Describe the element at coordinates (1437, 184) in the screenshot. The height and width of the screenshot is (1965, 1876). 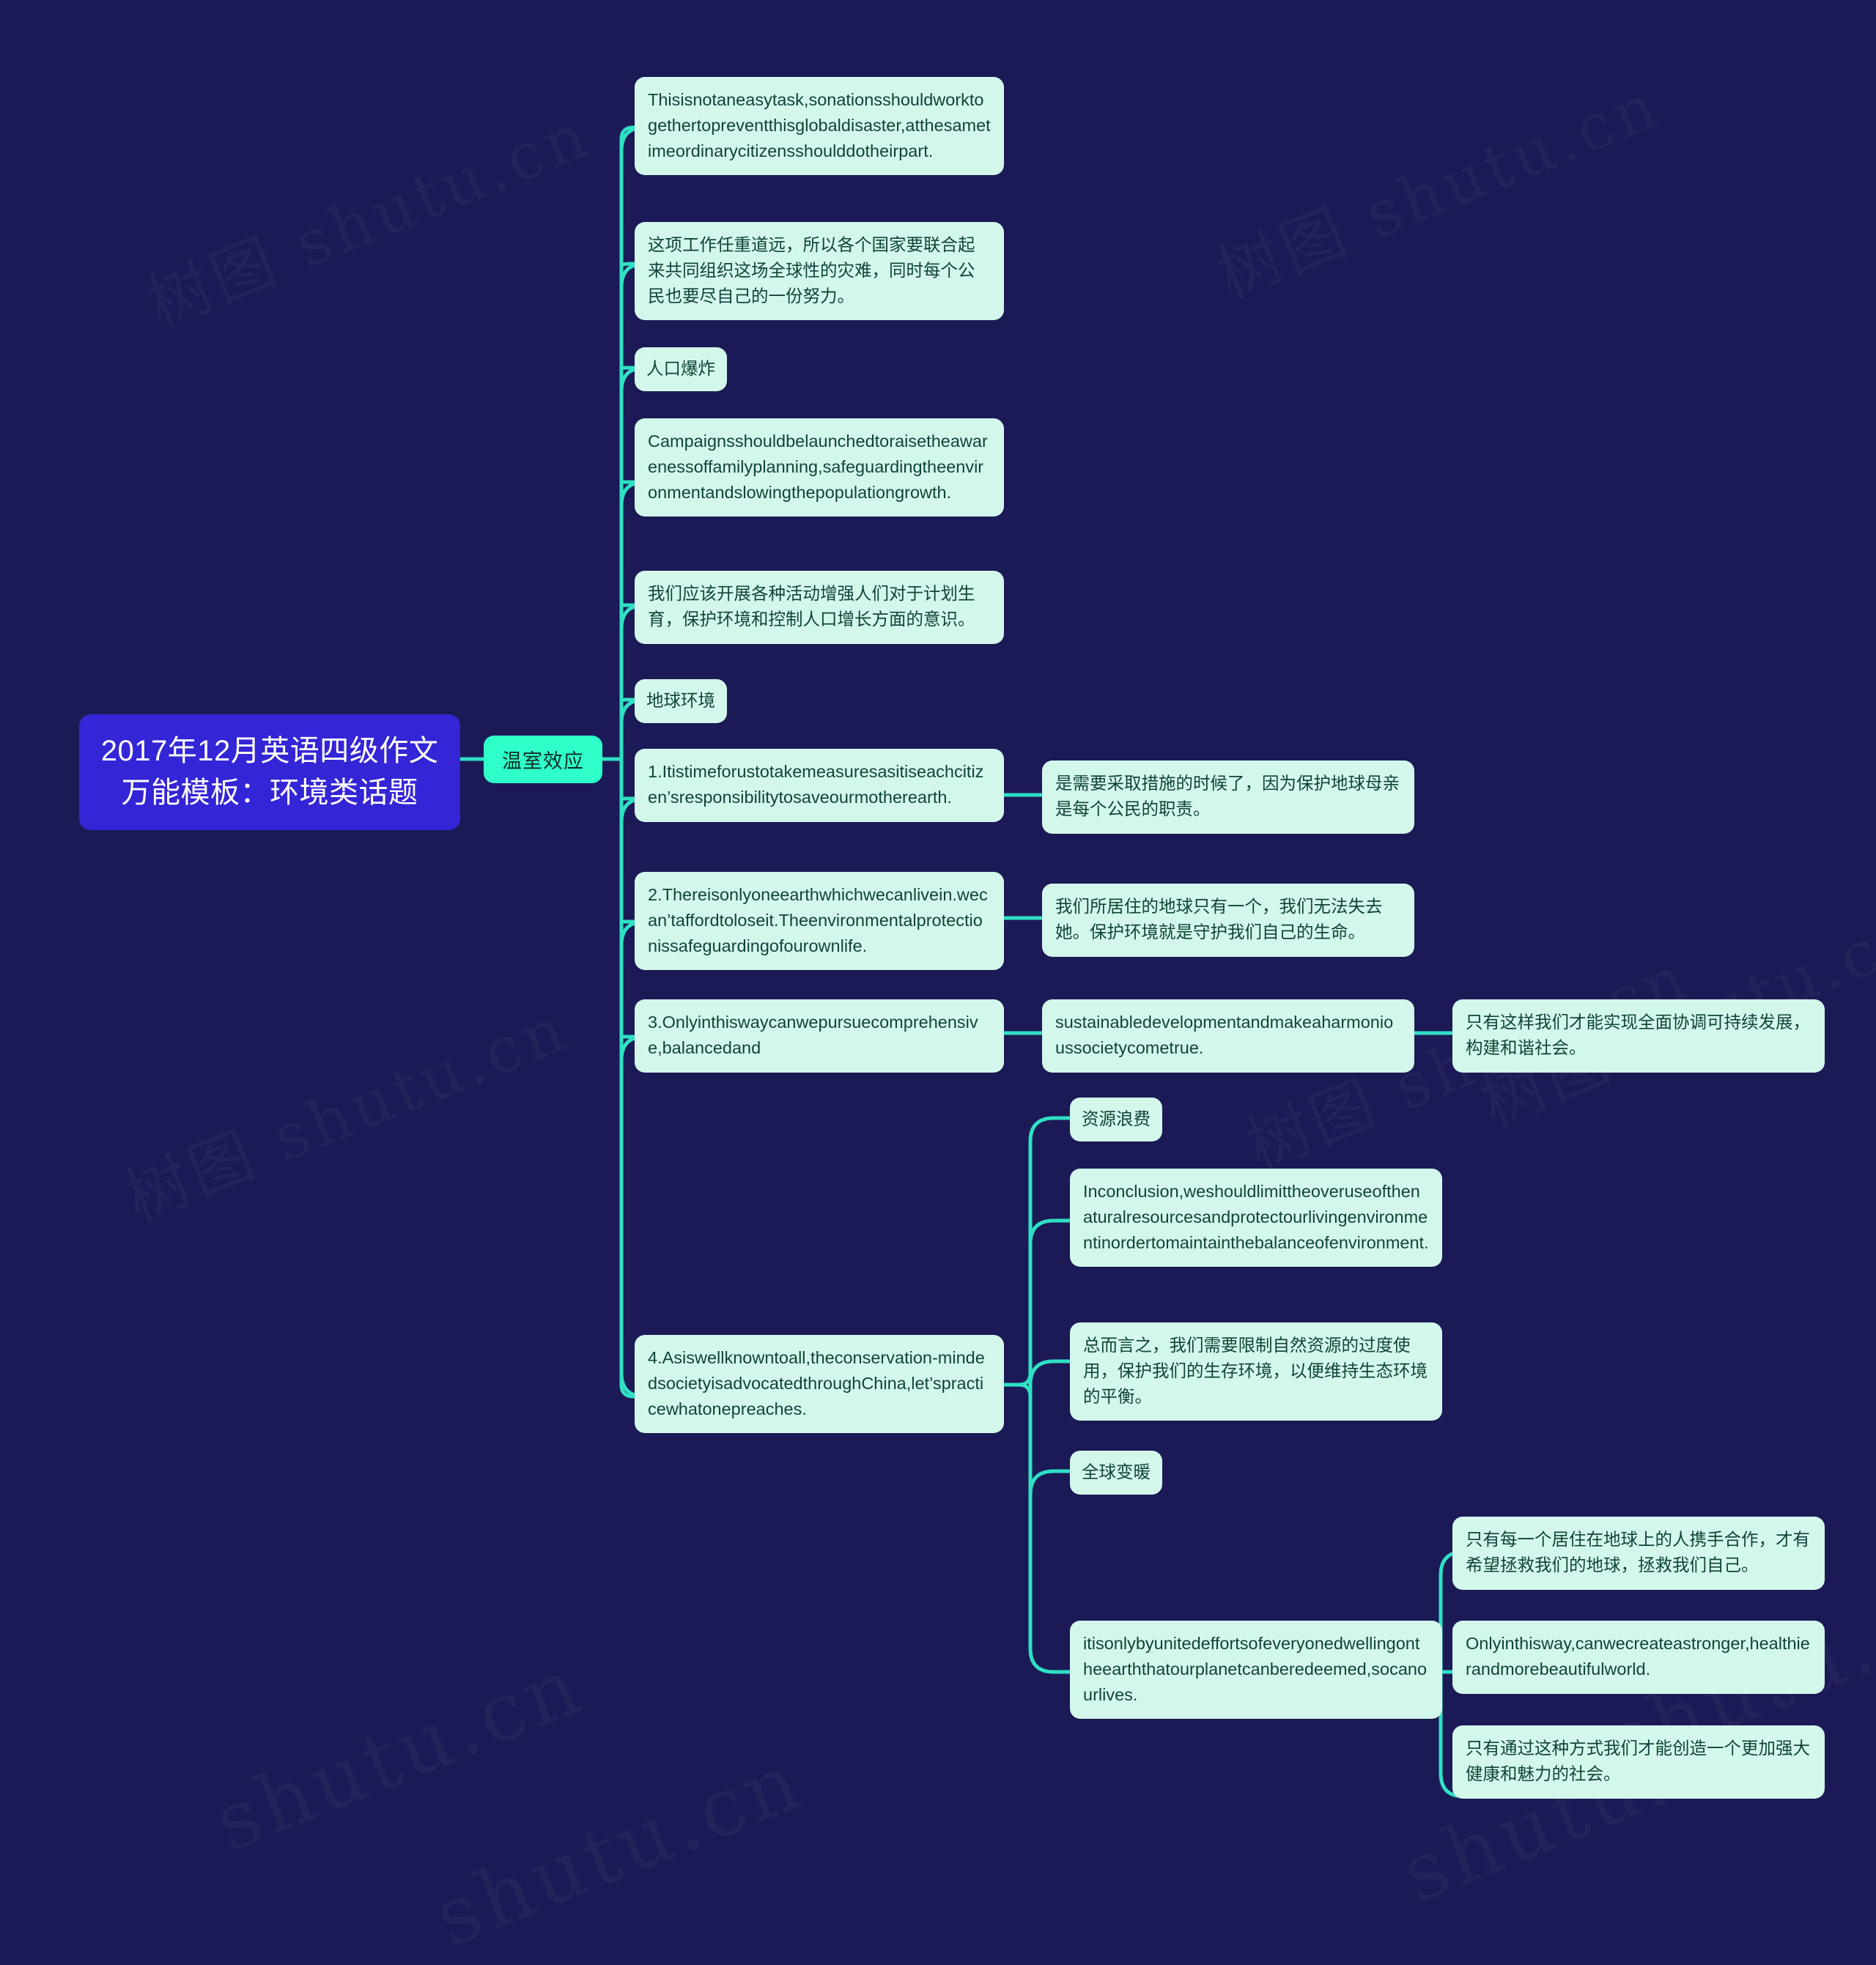
I see `watermark-2: 树图 shutu.cn` at that location.